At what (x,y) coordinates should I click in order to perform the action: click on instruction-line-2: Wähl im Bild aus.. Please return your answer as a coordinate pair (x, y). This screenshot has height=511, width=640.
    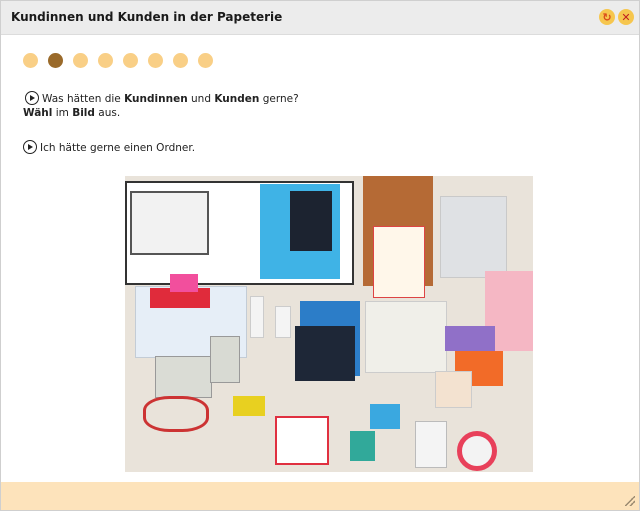
    Looking at the image, I should click on (72, 113).